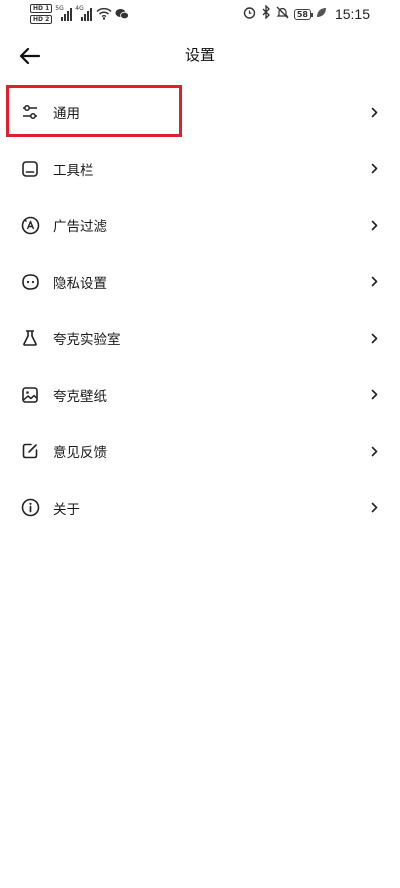 This screenshot has height=888, width=400. What do you see at coordinates (122, 14) in the screenshot?
I see `wechat-icon` at bounding box center [122, 14].